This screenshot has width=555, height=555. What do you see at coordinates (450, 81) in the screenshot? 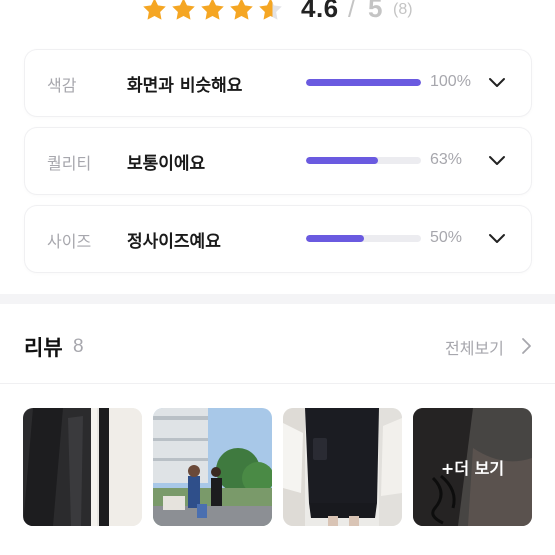
I see `criteria-percent: 100%` at bounding box center [450, 81].